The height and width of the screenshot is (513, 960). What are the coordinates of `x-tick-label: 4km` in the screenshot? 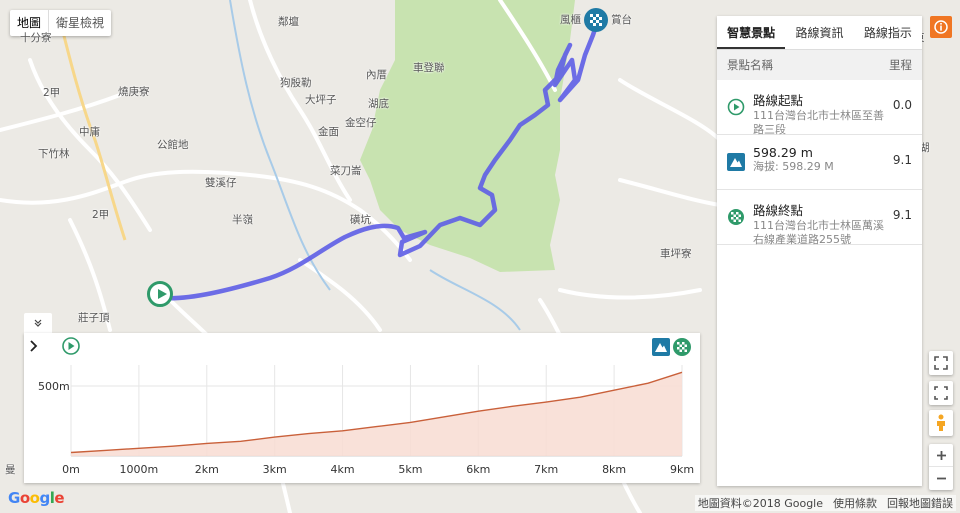 It's located at (343, 469).